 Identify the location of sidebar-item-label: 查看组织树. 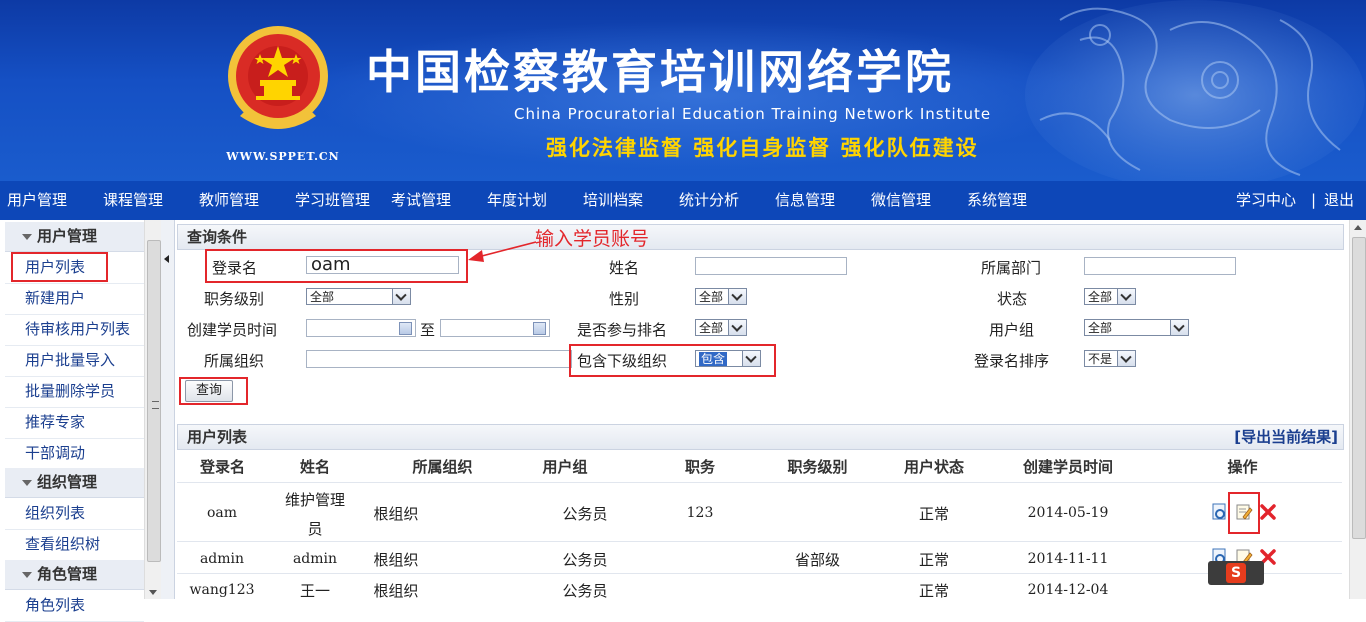
(63, 544).